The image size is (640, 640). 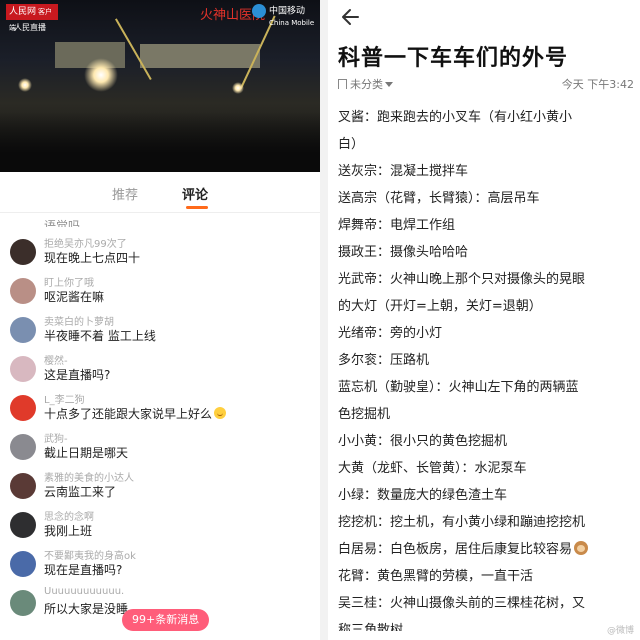 I want to click on article-line-text: 白居易：白色板房，居住后康复比较容易, so click(x=455, y=549).